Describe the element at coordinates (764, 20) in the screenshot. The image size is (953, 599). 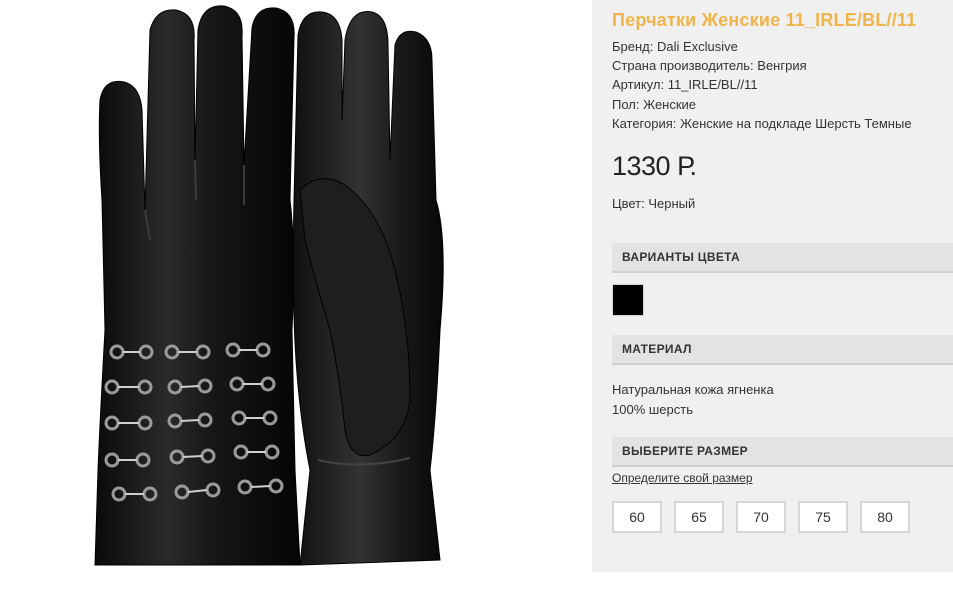
I see `product-title: Перчатки Женские 11_IRLE/BL//11` at that location.